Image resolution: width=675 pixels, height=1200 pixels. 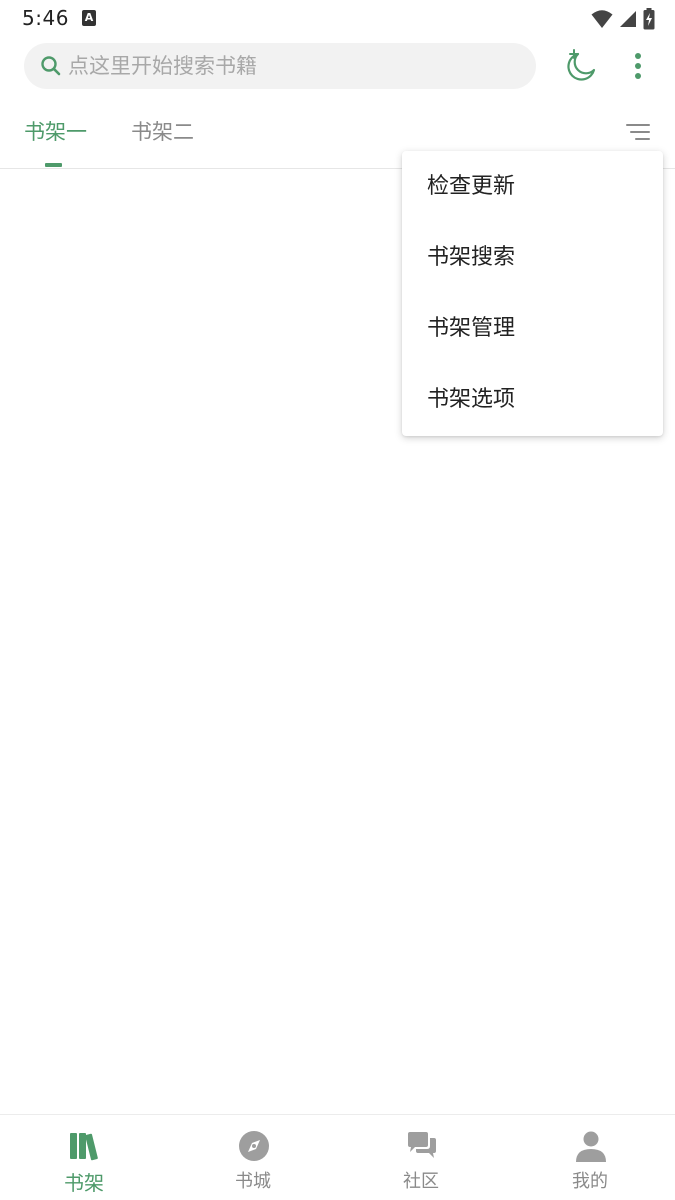 I want to click on nav-item-bookshelf: 书架, so click(x=84, y=1157).